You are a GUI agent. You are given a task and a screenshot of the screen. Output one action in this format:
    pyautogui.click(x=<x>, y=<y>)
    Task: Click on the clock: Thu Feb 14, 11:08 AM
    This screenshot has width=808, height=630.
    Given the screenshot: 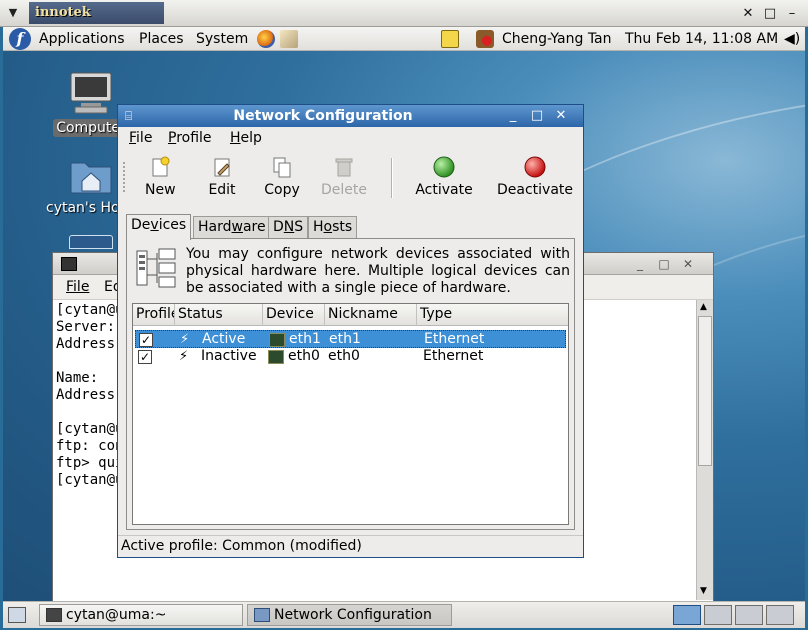 What is the action you would take?
    pyautogui.click(x=701, y=39)
    